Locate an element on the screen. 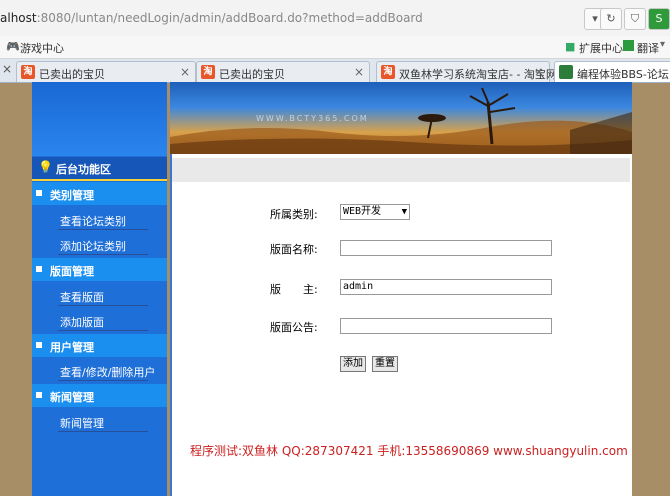 The image size is (670, 496). tab-title: 编程体验BBS-论坛 后台 is located at coordinates (623, 74).